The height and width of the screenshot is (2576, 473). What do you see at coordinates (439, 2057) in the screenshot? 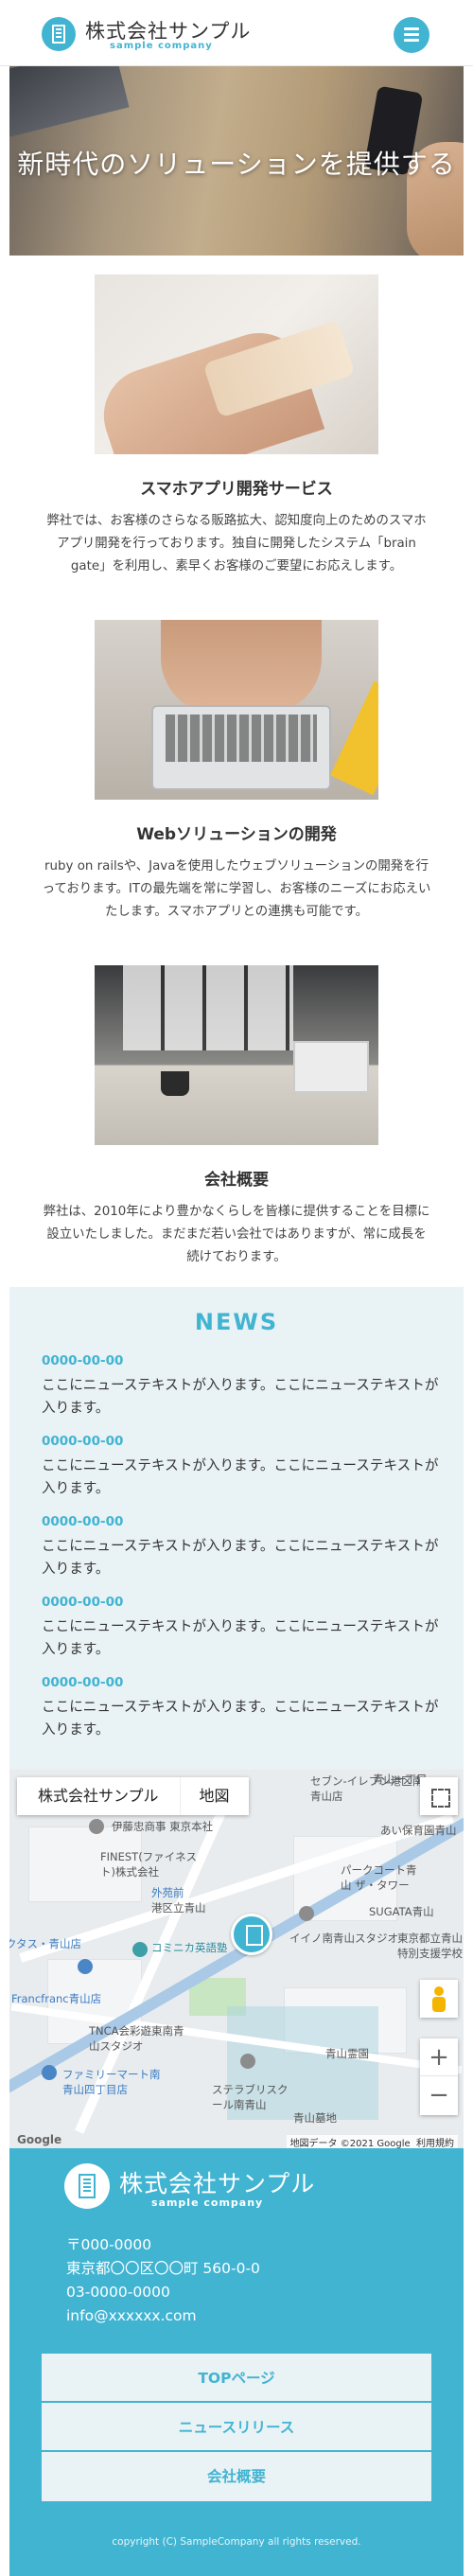
I see `zoom-in-button: +` at bounding box center [439, 2057].